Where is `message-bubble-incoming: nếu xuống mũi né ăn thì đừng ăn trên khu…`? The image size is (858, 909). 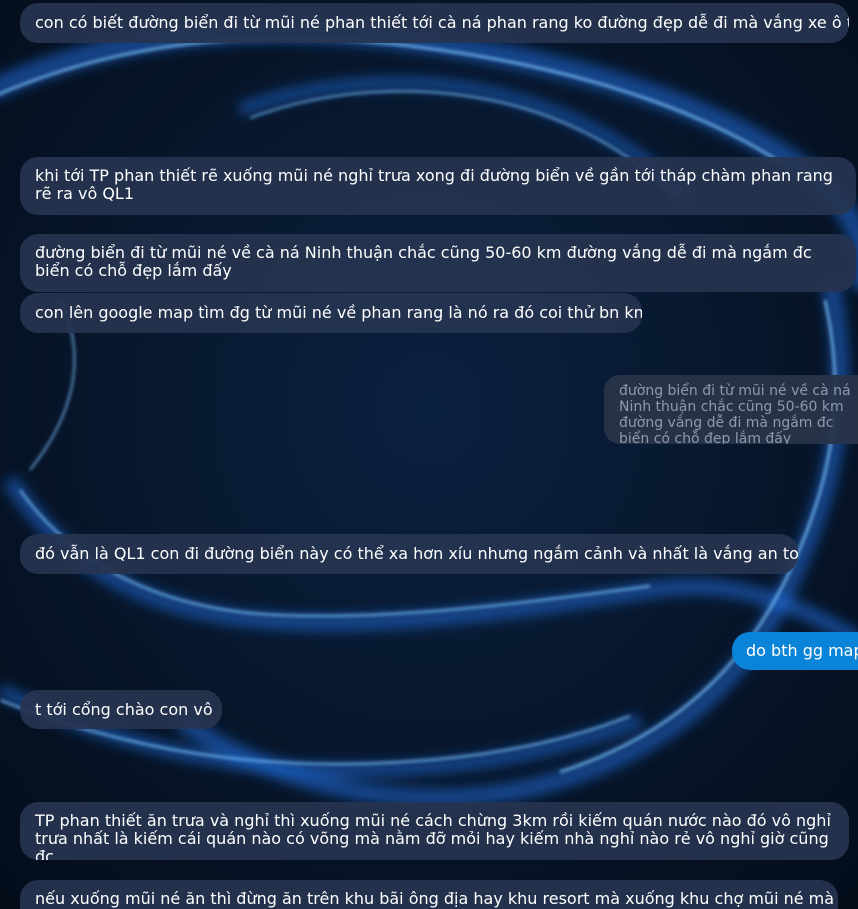 message-bubble-incoming: nếu xuống mũi né ăn thì đừng ăn trên khu… is located at coordinates (429, 894).